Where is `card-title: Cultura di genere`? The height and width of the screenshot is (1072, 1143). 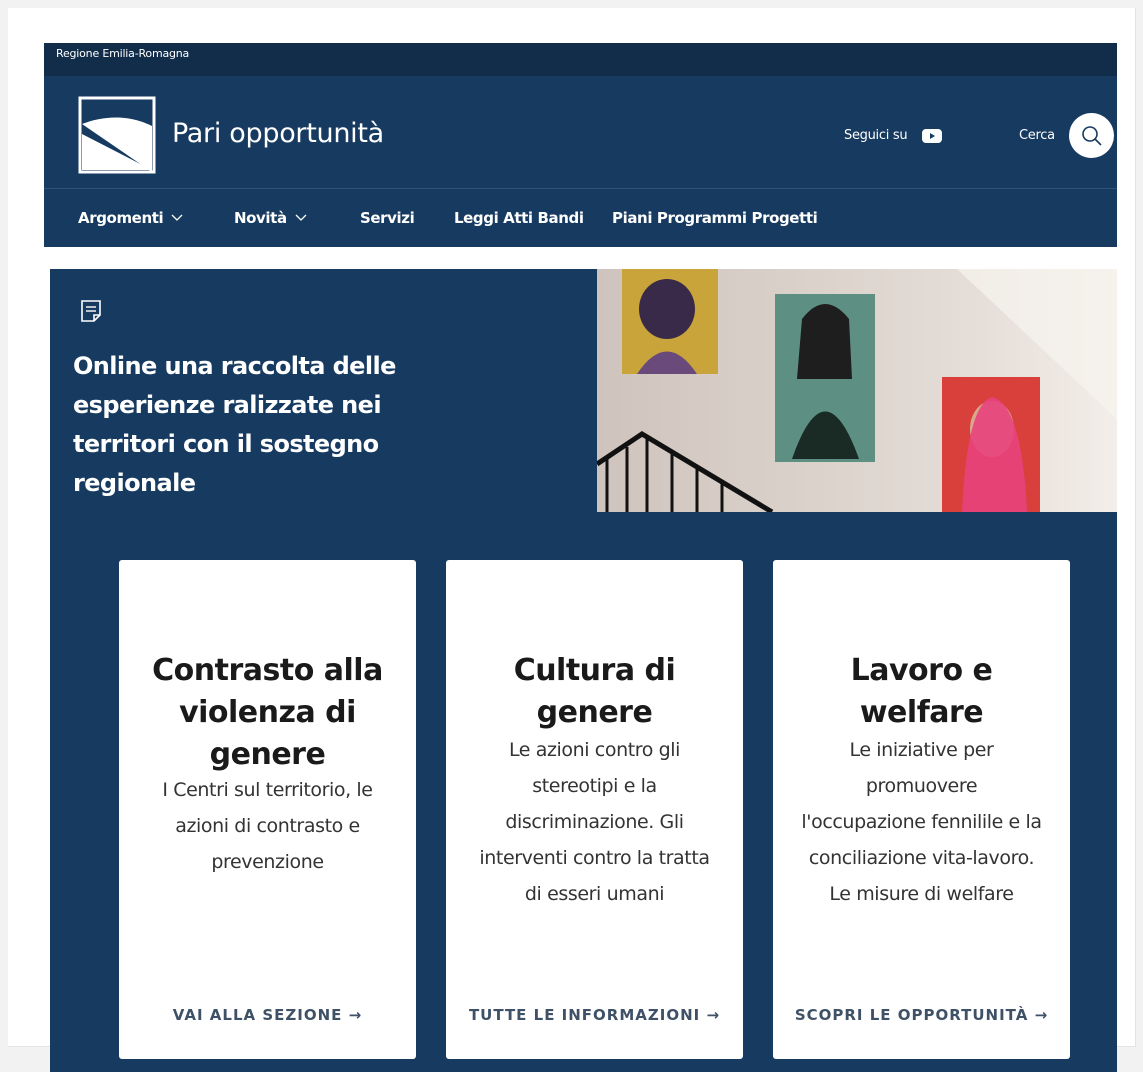
card-title: Cultura di genere is located at coordinates (594, 692).